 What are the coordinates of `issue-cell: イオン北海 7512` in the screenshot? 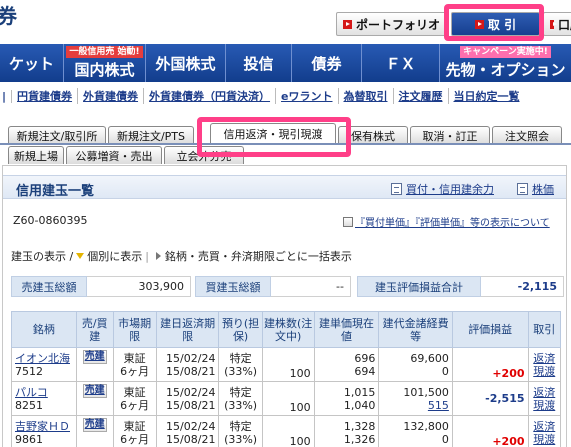 It's located at (44, 364).